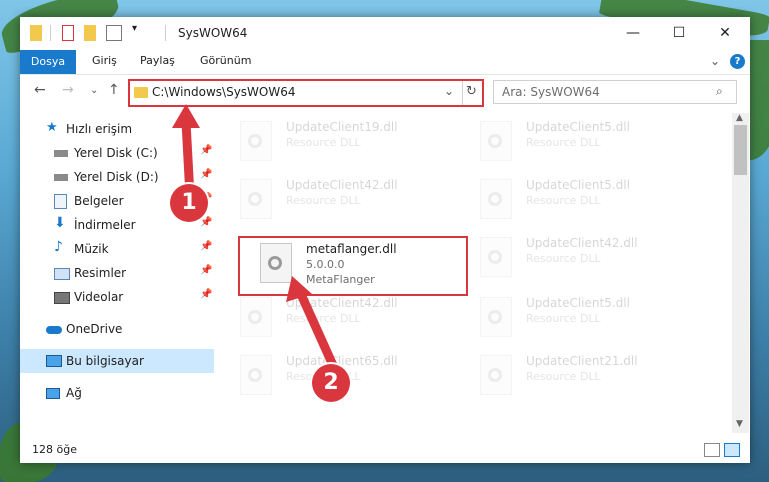 Image resolution: width=769 pixels, height=482 pixels. What do you see at coordinates (189, 203) in the screenshot?
I see `step-1-badge: 1` at bounding box center [189, 203].